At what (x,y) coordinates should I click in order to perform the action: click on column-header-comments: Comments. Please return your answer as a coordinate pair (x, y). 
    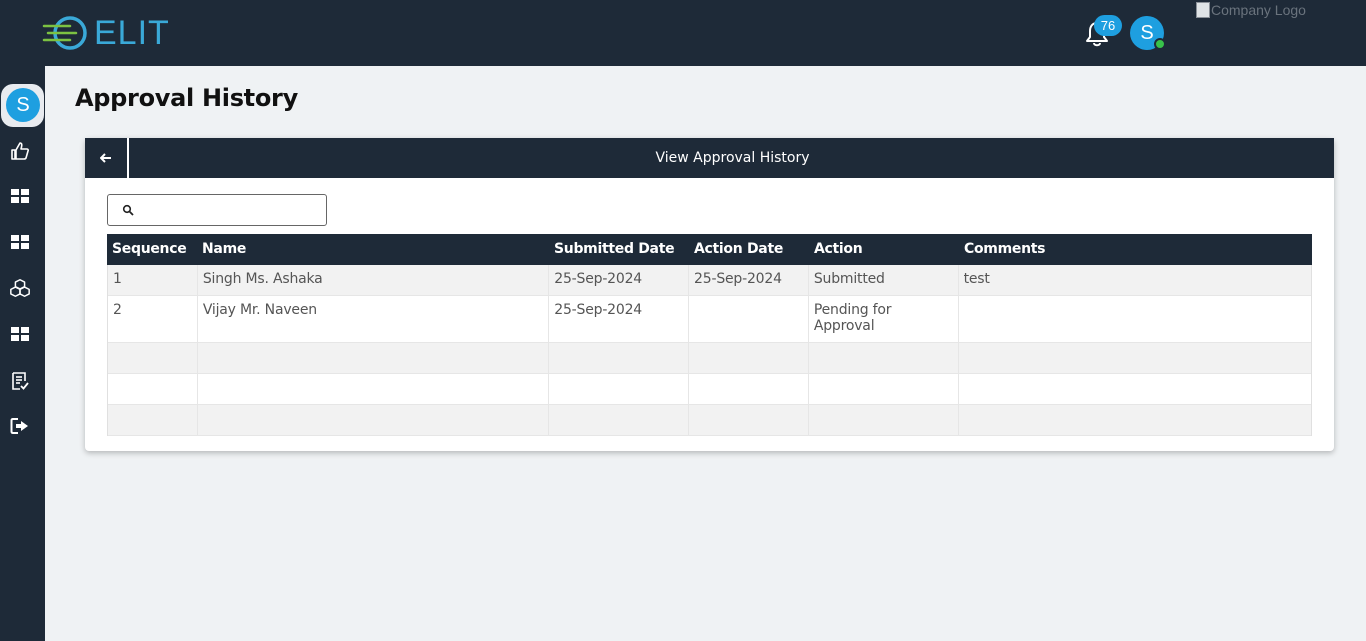
    Looking at the image, I should click on (1135, 249).